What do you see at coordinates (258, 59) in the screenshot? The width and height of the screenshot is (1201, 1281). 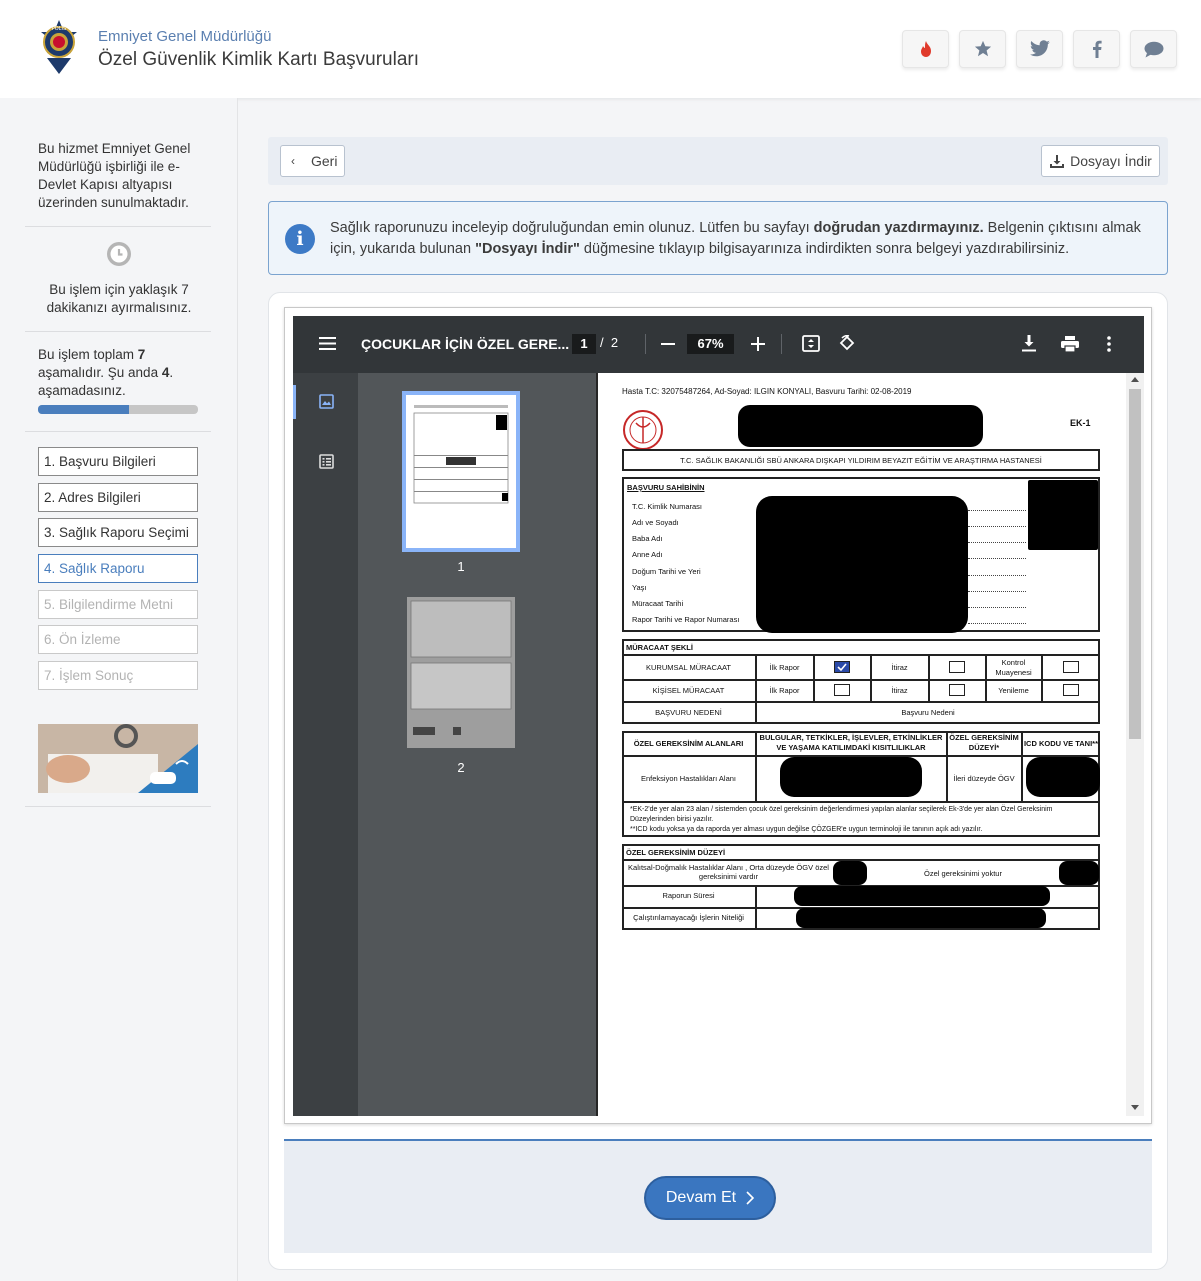 I see `service-title: Özel Güvenlik Kimlik Kartı Başvuruları` at bounding box center [258, 59].